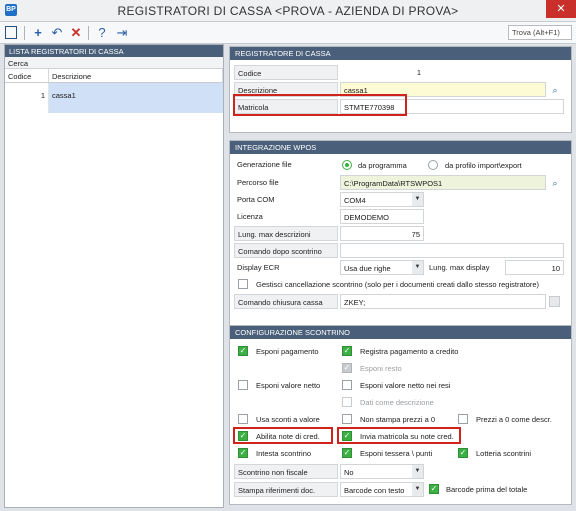 The image size is (576, 511). Describe the element at coordinates (243, 284) in the screenshot. I see `gestisci-checkbox` at that location.